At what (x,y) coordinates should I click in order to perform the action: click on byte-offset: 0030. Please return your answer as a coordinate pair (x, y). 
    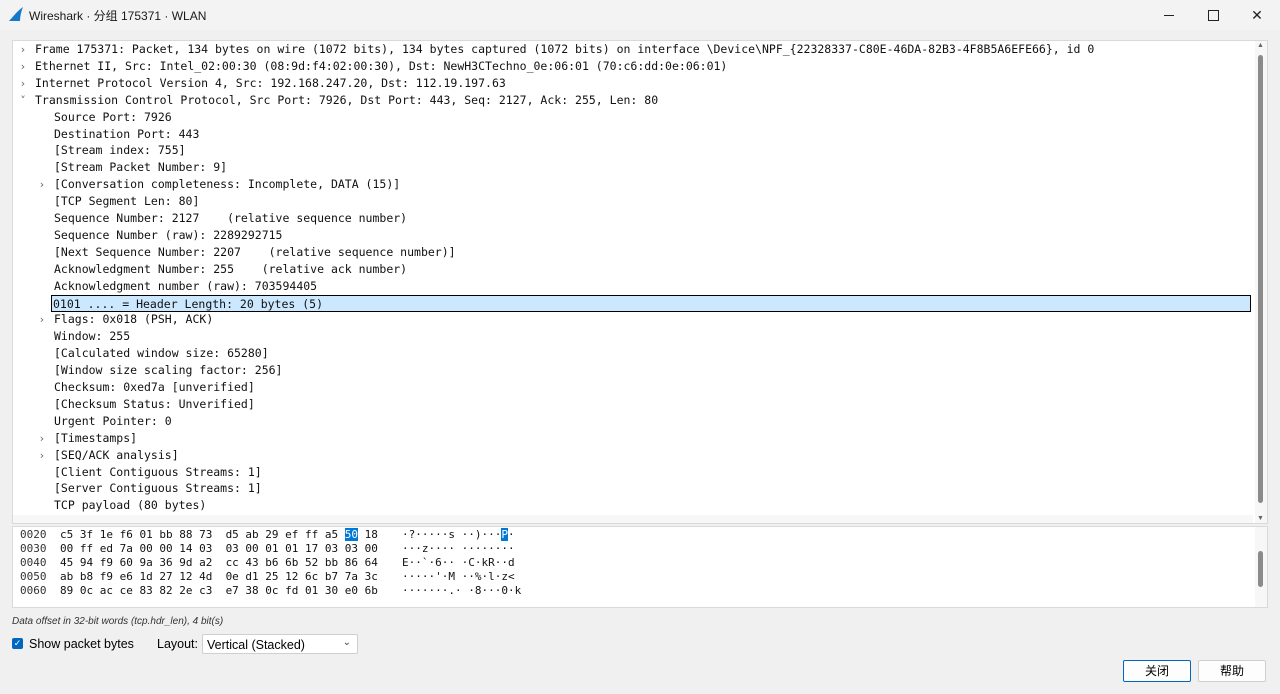
    Looking at the image, I should click on (33, 548).